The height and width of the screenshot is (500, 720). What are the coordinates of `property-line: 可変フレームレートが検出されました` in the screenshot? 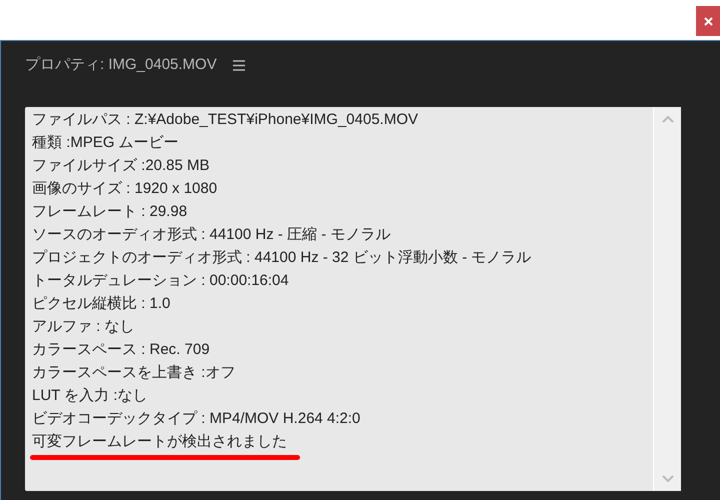 It's located at (159, 442).